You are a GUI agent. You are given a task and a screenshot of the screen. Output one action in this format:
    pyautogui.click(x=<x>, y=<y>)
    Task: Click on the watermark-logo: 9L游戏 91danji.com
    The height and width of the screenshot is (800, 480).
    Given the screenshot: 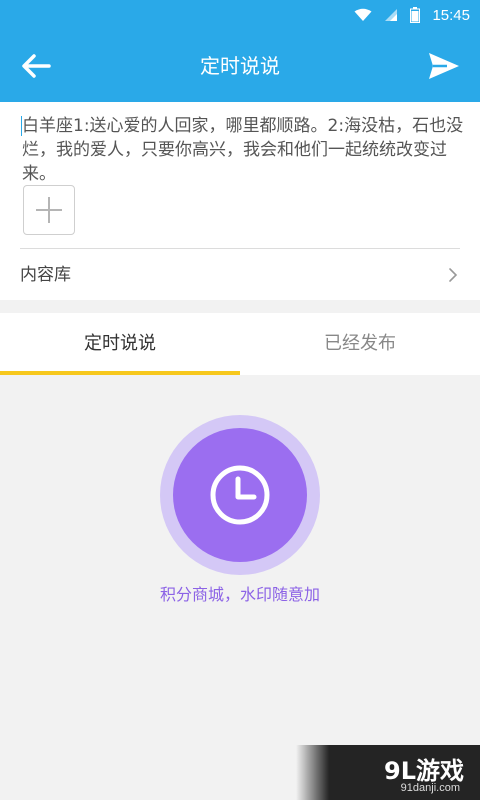 What is the action you would take?
    pyautogui.click(x=388, y=772)
    